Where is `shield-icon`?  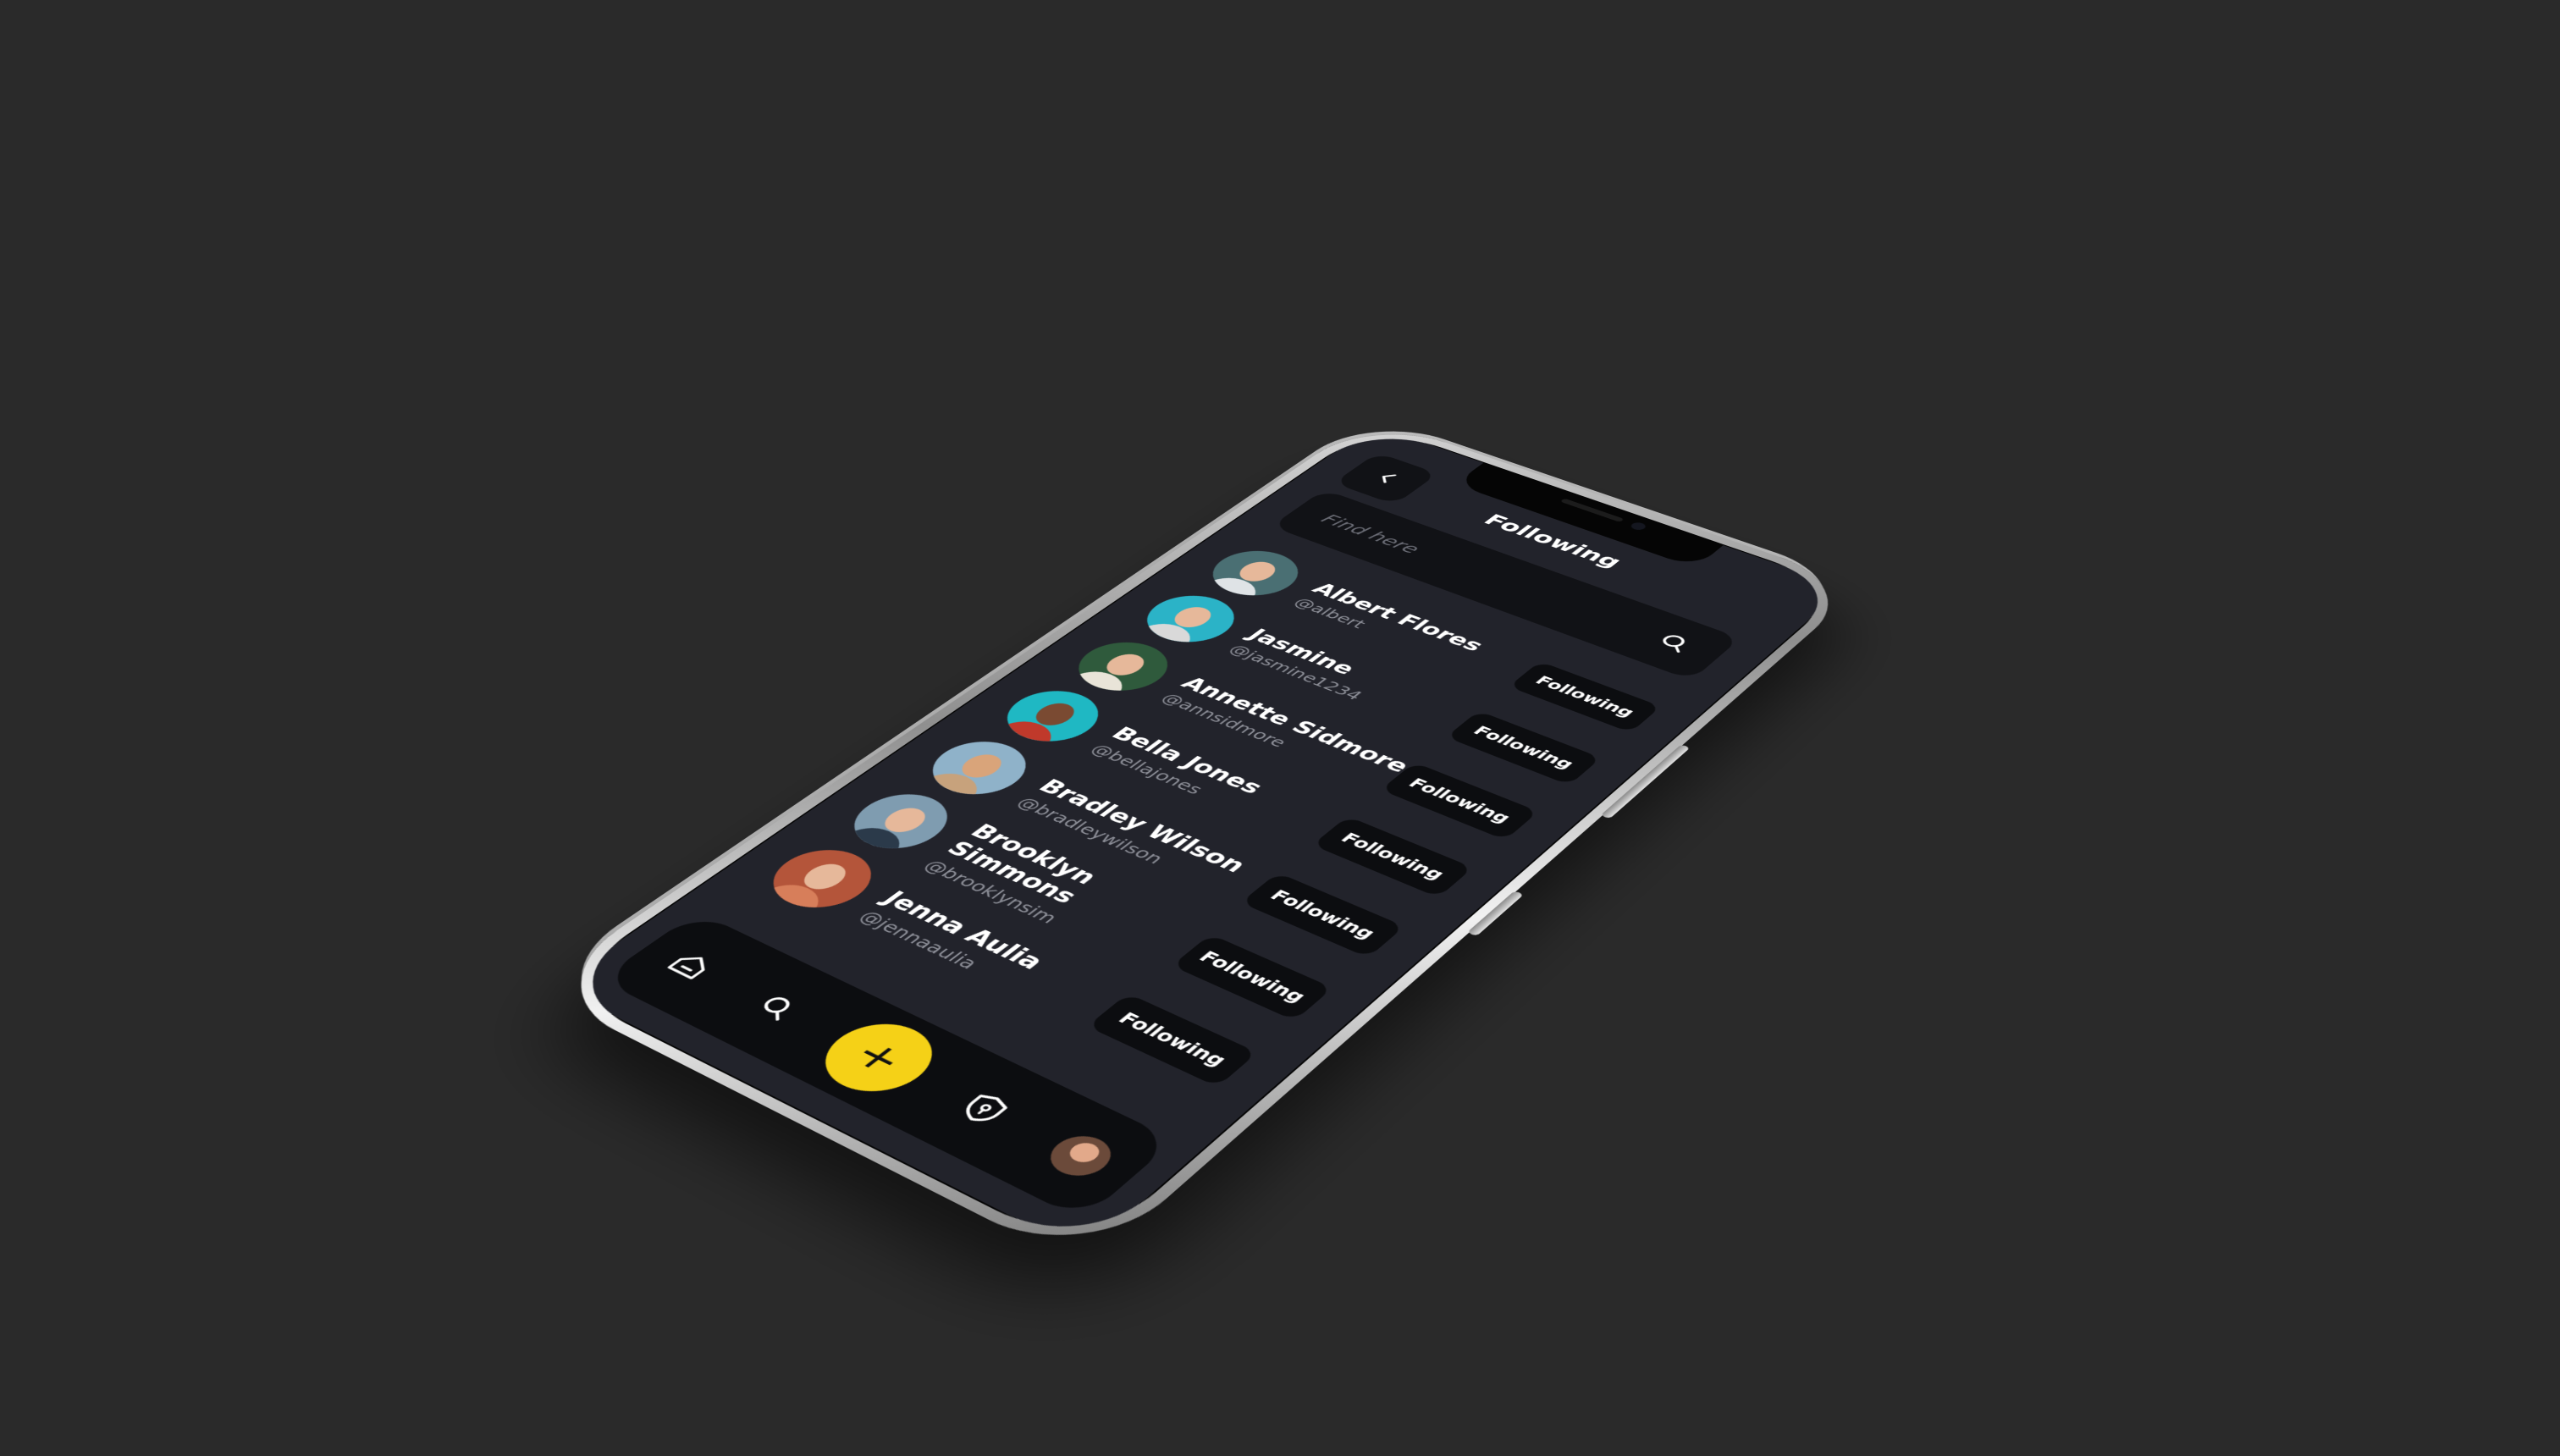 shield-icon is located at coordinates (985, 1110).